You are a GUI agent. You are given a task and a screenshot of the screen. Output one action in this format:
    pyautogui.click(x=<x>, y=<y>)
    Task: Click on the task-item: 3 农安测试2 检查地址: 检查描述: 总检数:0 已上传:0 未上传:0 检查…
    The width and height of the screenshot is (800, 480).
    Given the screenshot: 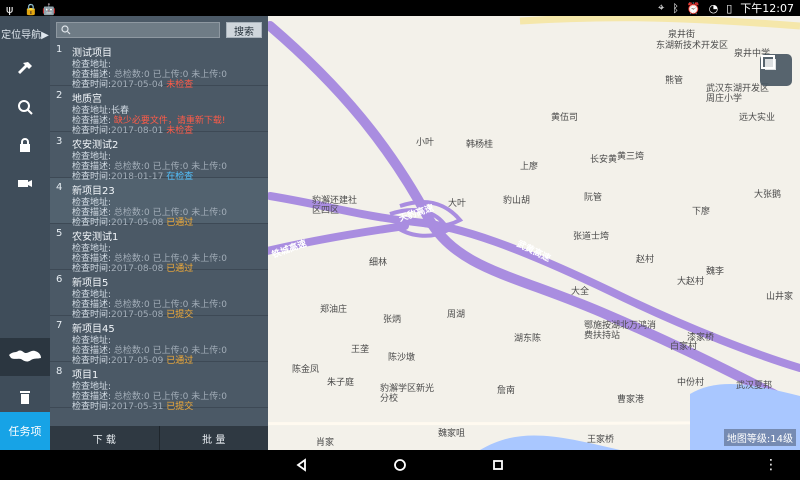 What is the action you would take?
    pyautogui.click(x=159, y=157)
    